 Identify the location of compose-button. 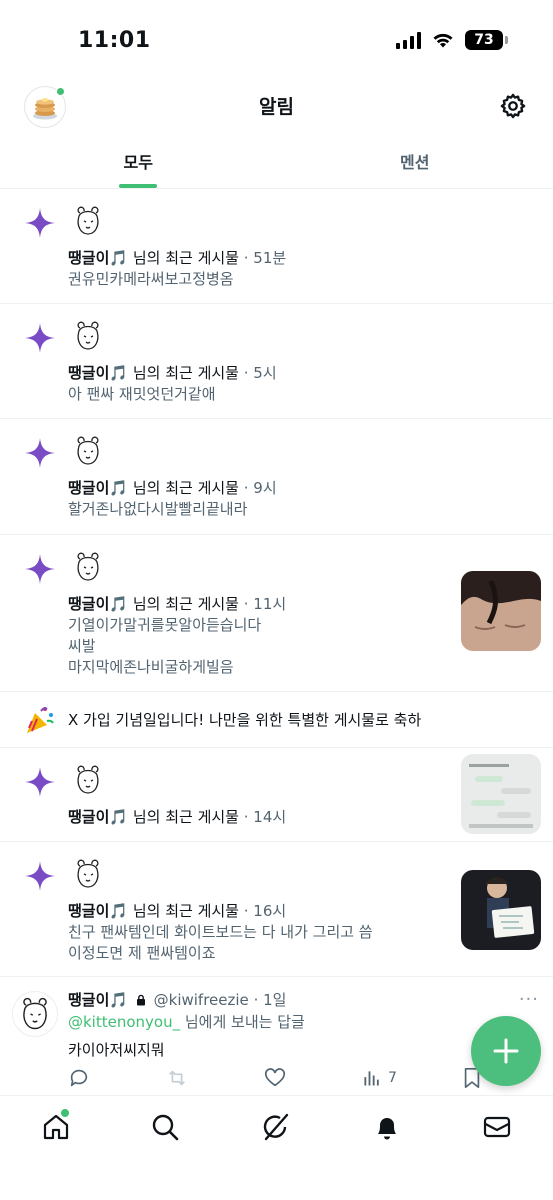
(506, 1051).